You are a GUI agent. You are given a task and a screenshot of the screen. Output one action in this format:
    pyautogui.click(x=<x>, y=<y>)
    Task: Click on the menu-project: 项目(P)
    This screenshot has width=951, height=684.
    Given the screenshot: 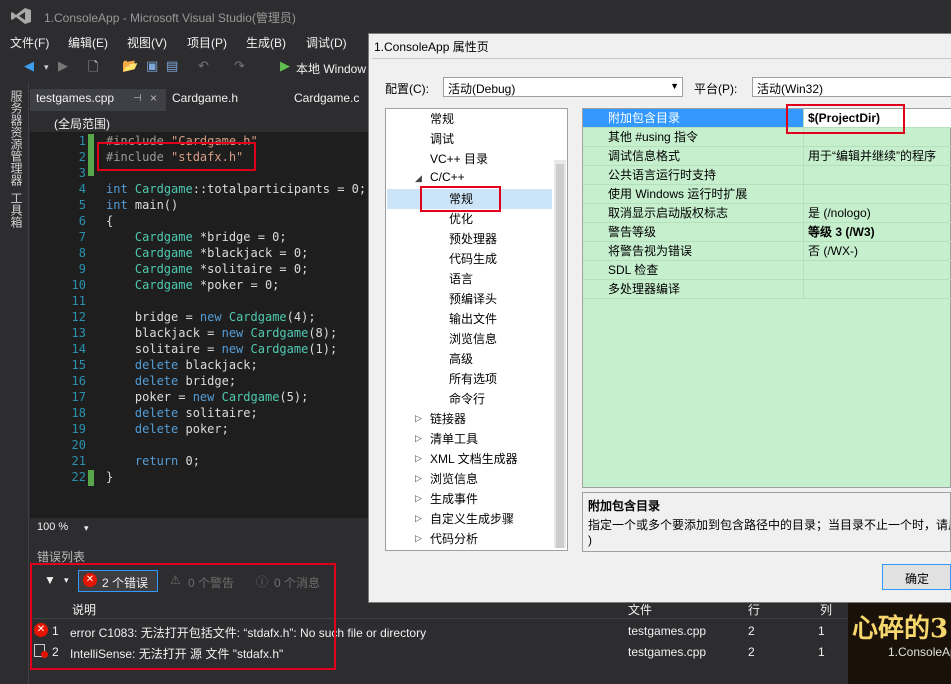 What is the action you would take?
    pyautogui.click(x=207, y=42)
    